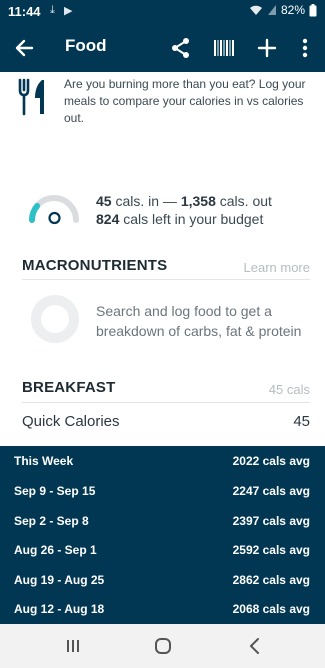 This screenshot has width=325, height=668. I want to click on macros-ring-chart, so click(55, 319).